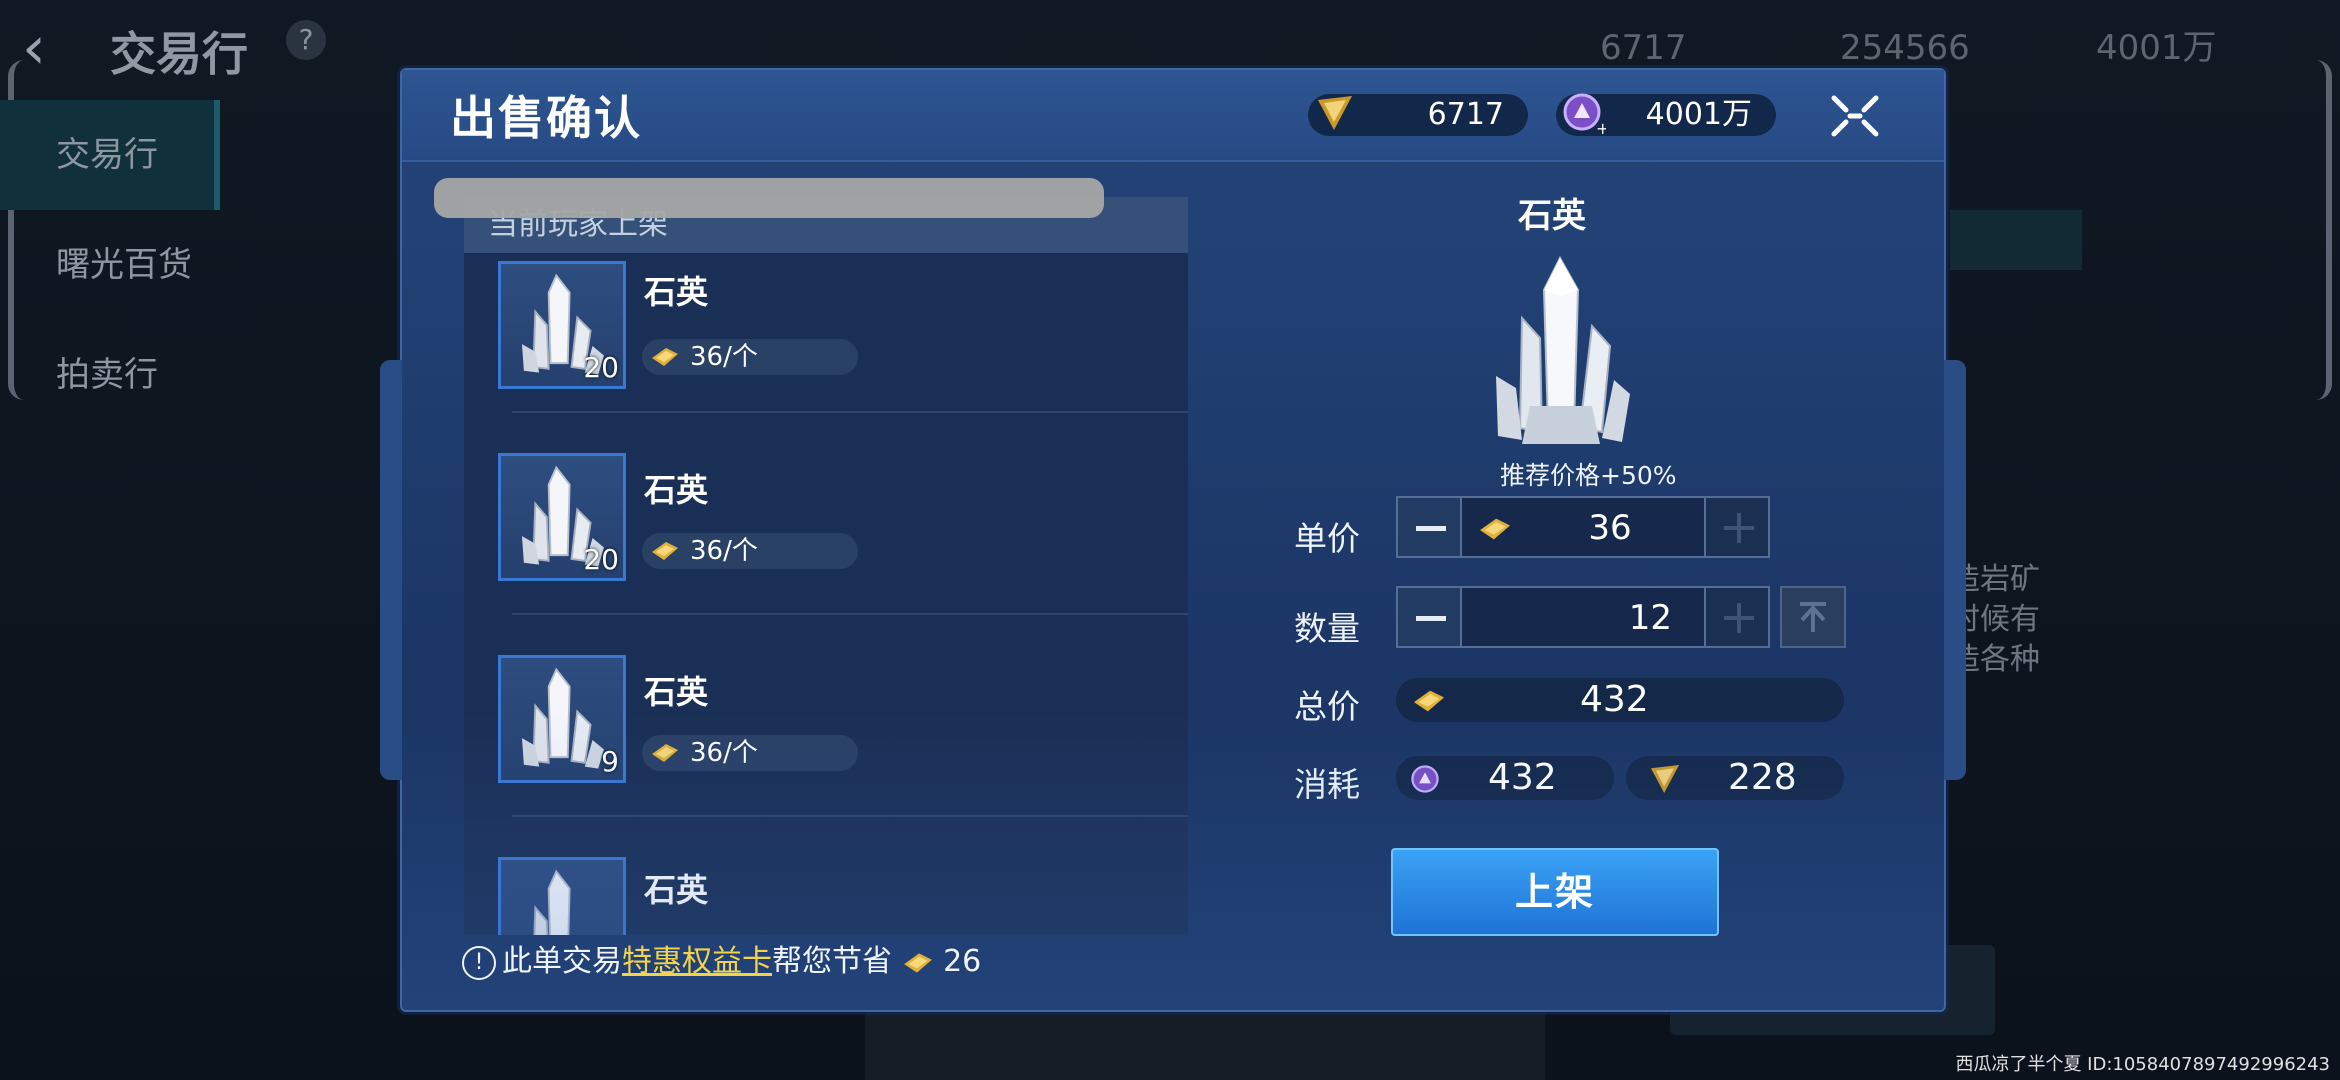 Image resolution: width=2340 pixels, height=1080 pixels. Describe the element at coordinates (610, 761) in the screenshot. I see `item-count: 9` at that location.